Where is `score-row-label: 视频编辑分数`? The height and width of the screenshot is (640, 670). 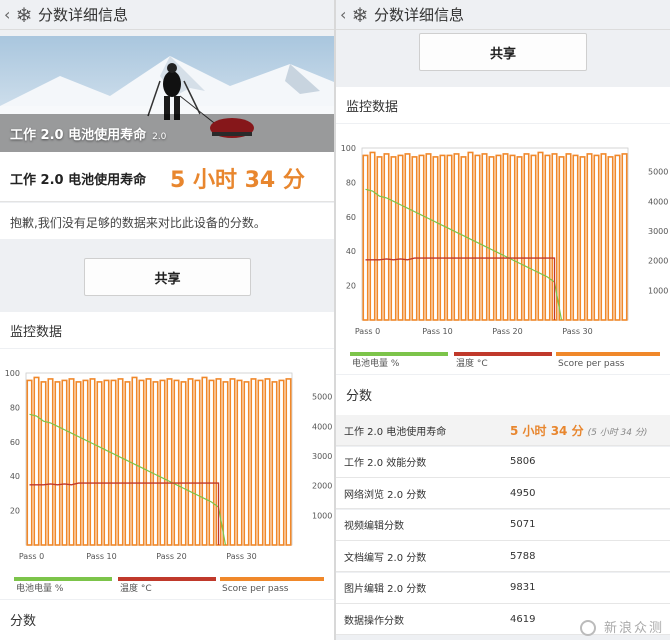
score-row-label: 视频编辑分数 is located at coordinates (374, 526).